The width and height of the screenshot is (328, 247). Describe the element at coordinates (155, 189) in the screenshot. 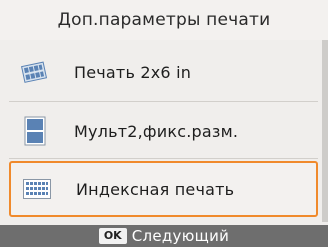

I see `menu-item-label: Индексная печать` at that location.